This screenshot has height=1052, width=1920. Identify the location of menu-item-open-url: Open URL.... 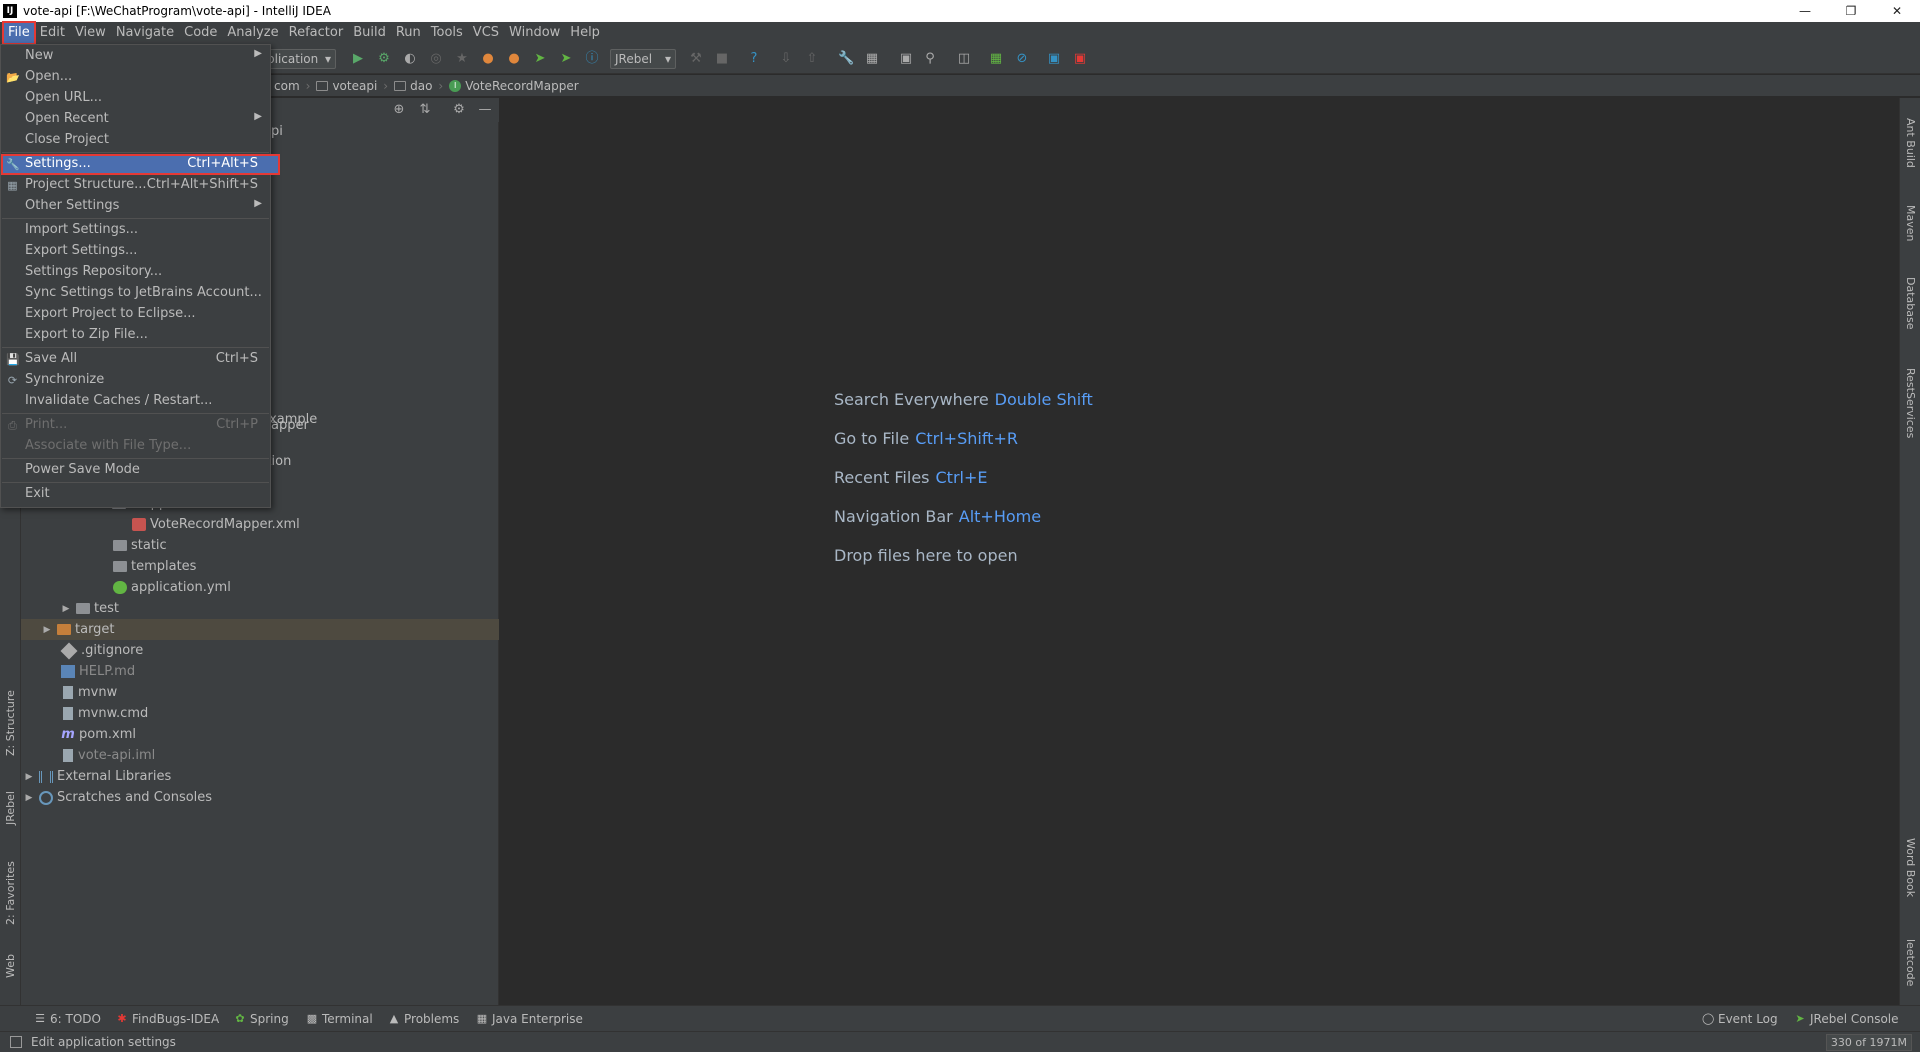
(135, 98).